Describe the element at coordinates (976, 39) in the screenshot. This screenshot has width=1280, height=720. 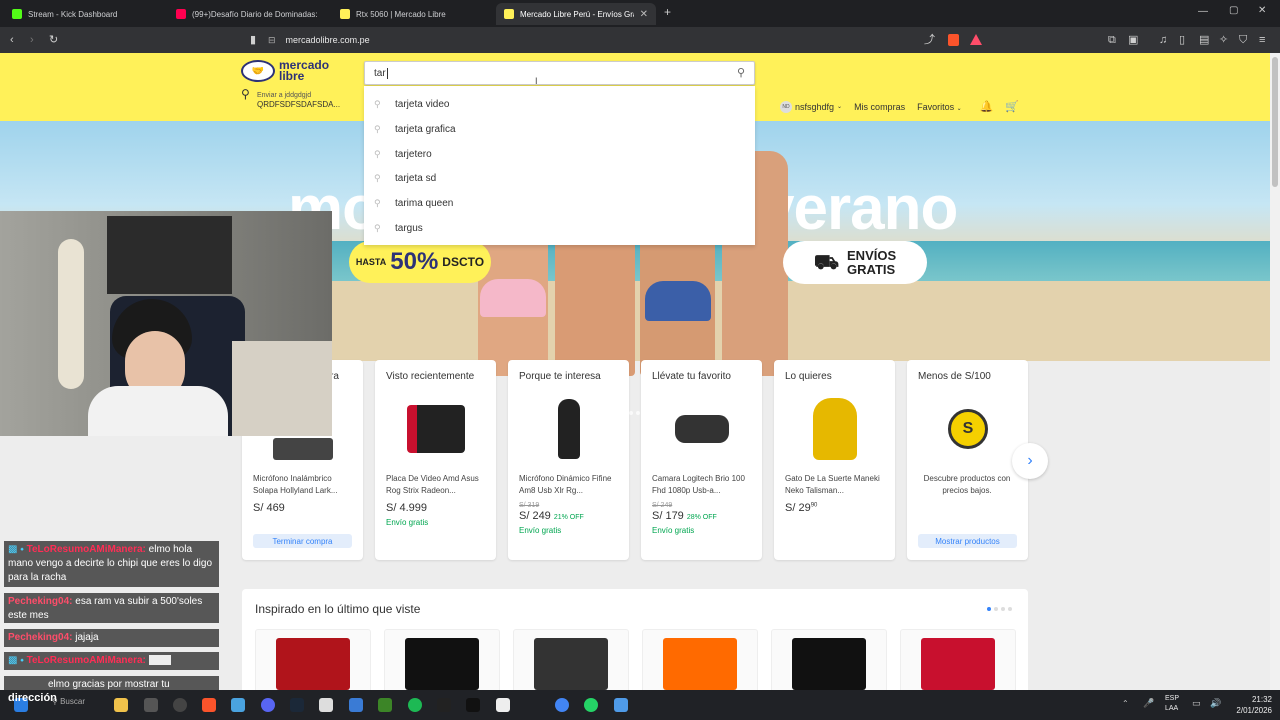
I see `brave-rewards-icon` at that location.